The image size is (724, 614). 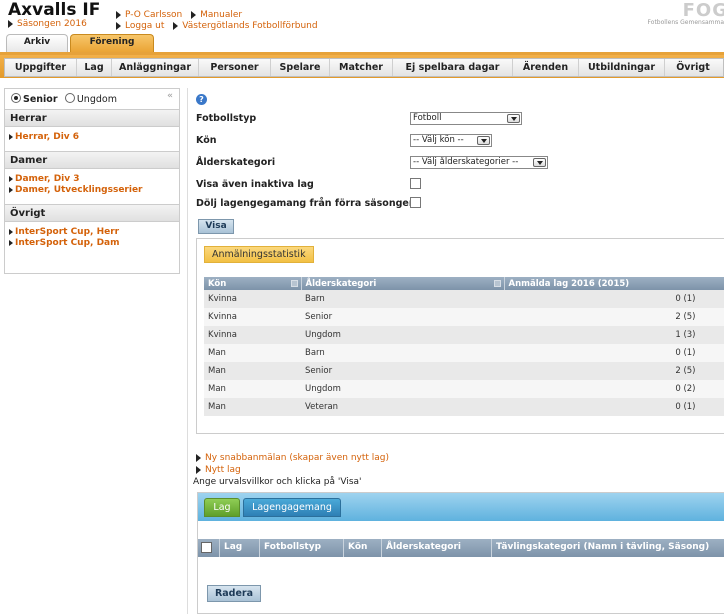 I want to click on teams-col-kon: Kön, so click(x=363, y=548).